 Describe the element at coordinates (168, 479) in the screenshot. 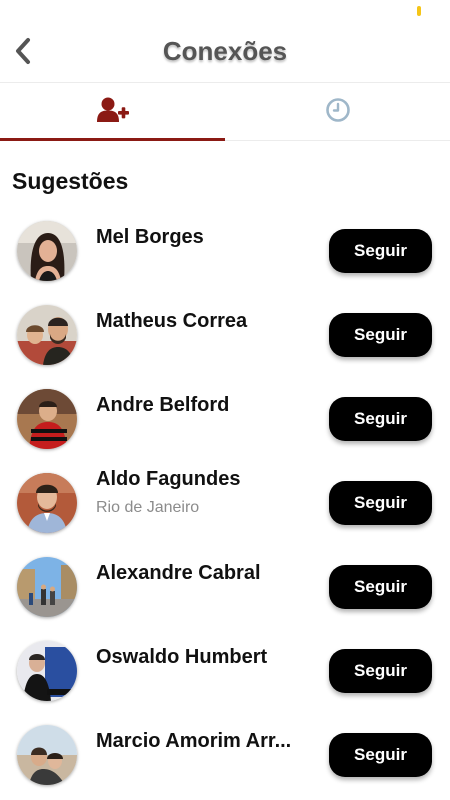

I see `user-name: Aldo Fagundes` at that location.